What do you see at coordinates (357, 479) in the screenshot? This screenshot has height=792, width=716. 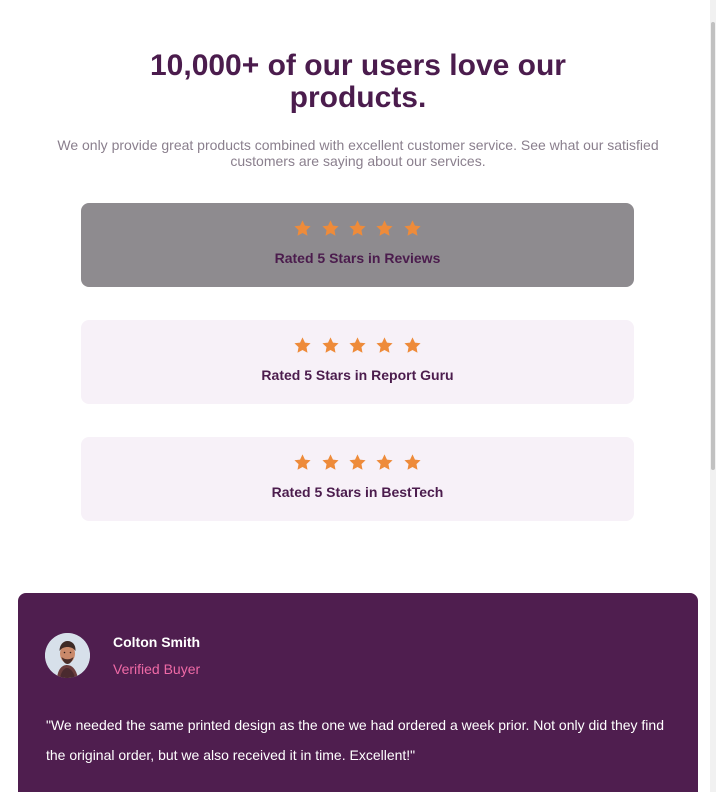 I see `rating-card-besttech: Rated 5 Stars in BestTech` at bounding box center [357, 479].